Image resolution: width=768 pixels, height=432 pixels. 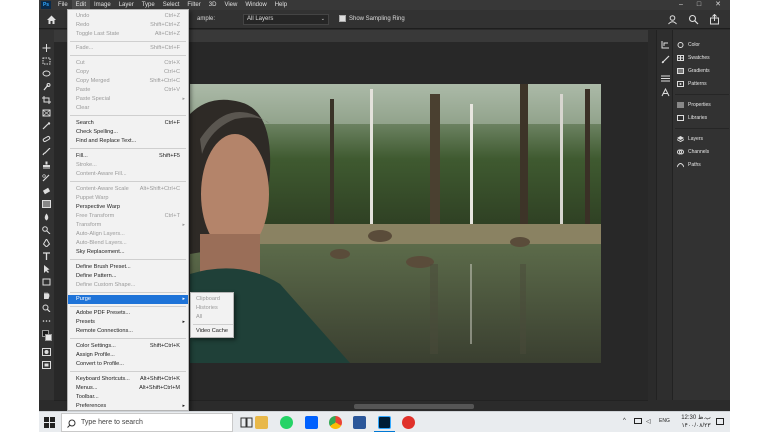 What do you see at coordinates (281, 5) in the screenshot?
I see `menu-help: Help` at bounding box center [281, 5].